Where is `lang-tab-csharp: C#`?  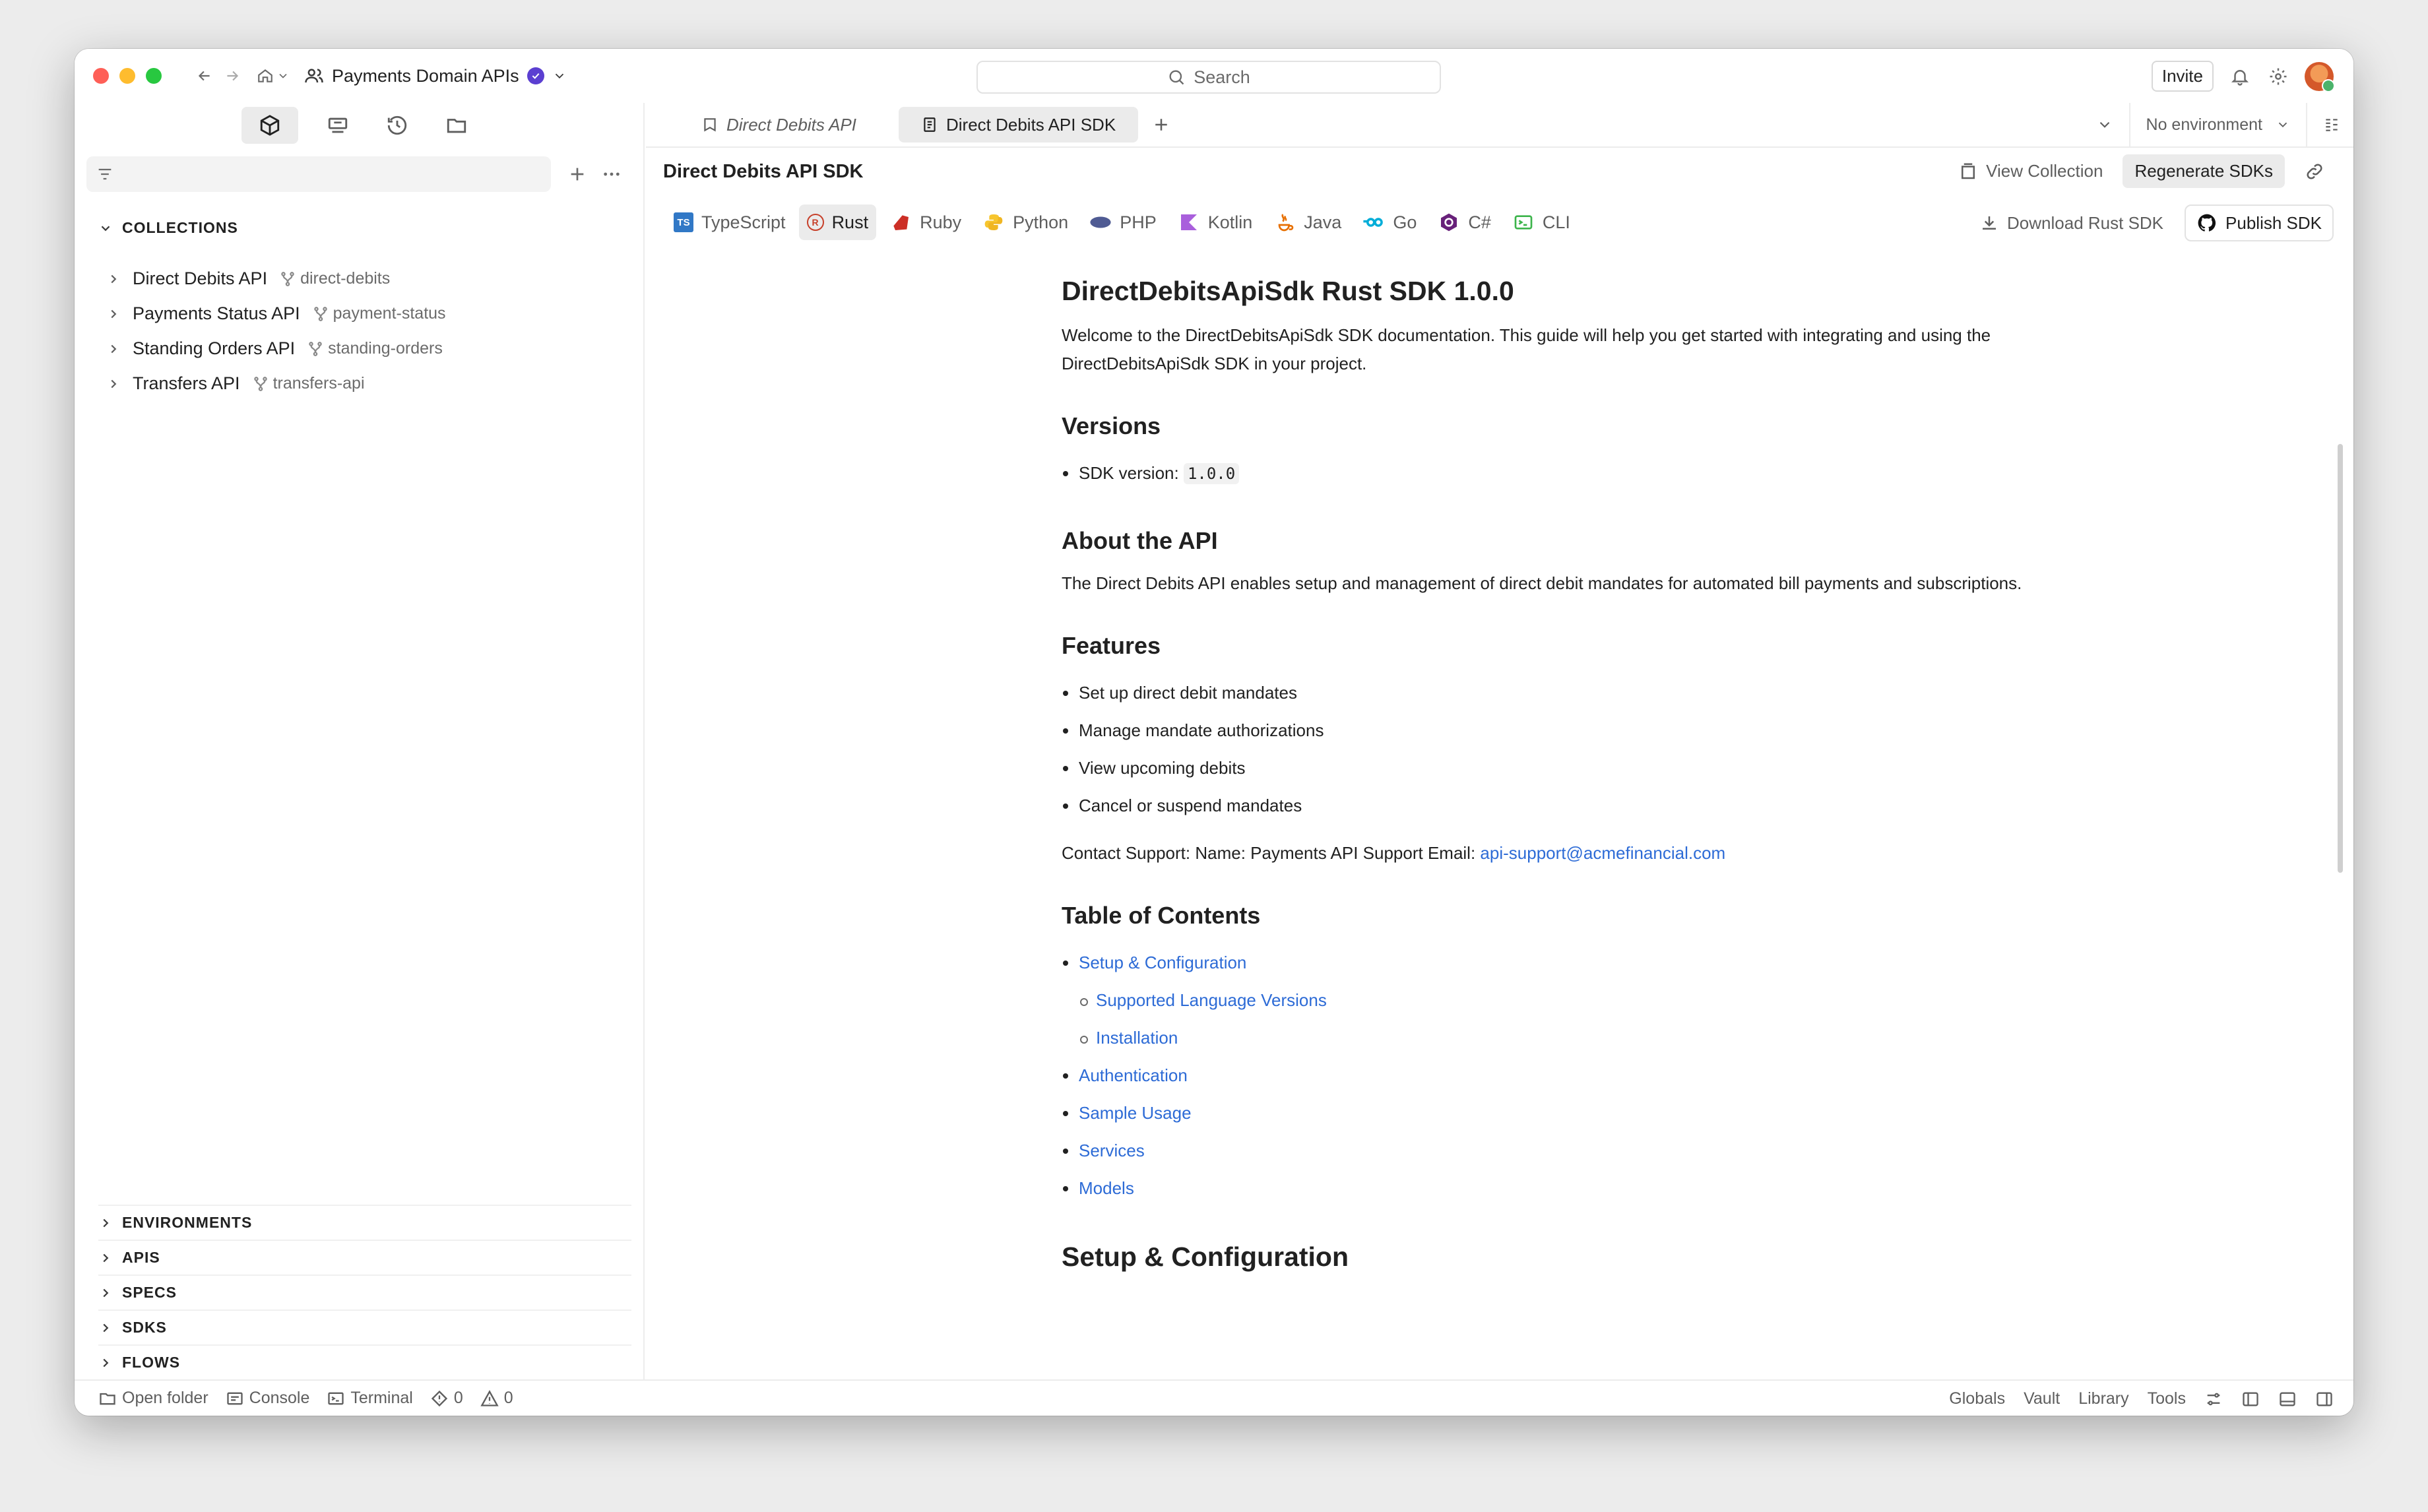
lang-tab-csharp: C# is located at coordinates (1465, 222).